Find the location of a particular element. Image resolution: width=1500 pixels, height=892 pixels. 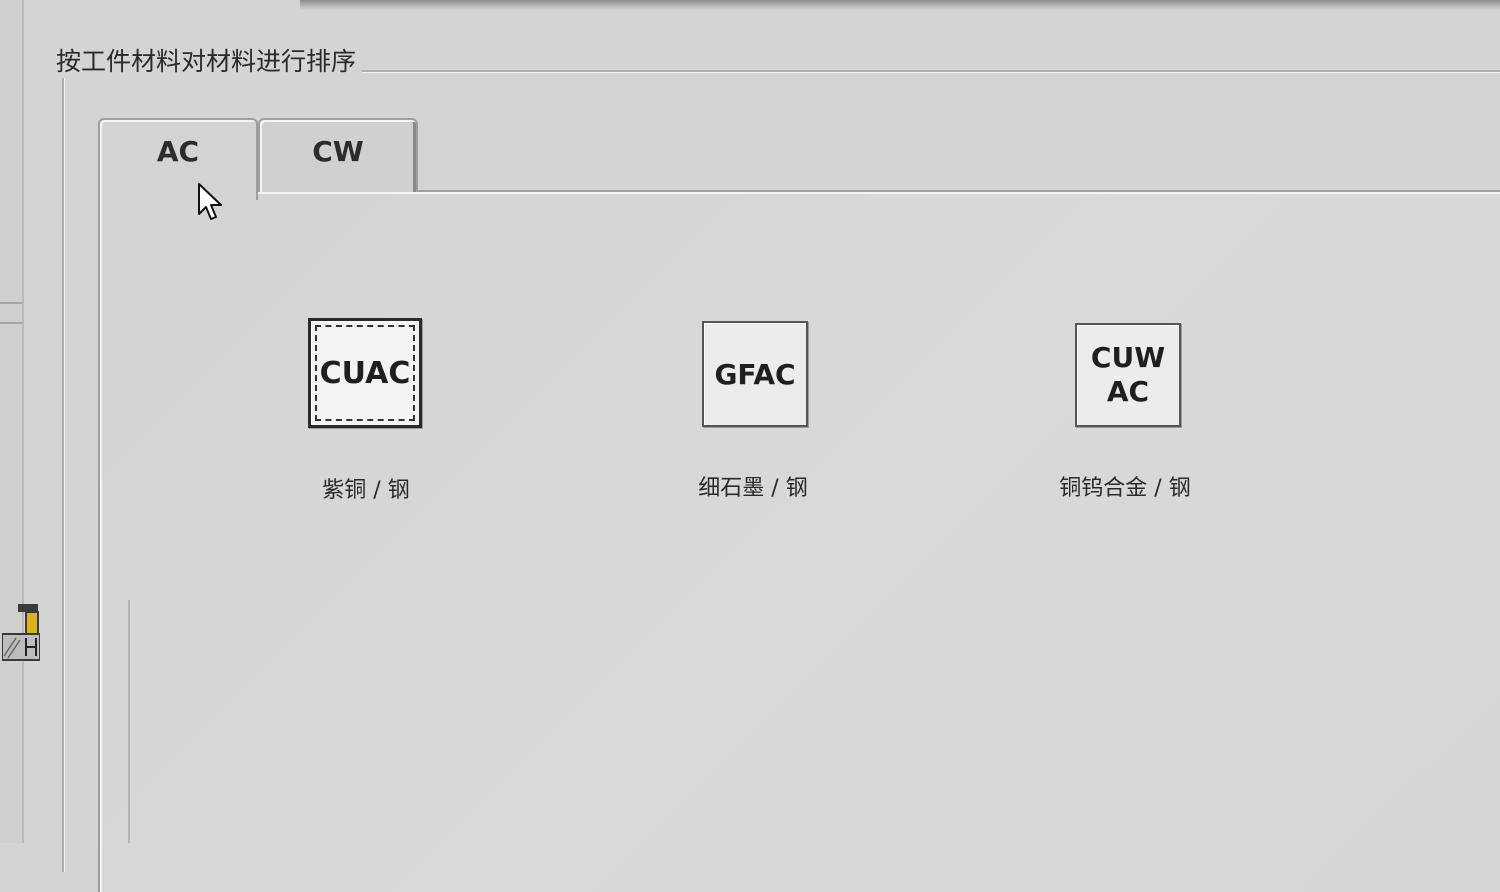

material-button-gfac: GFAC is located at coordinates (755, 374).